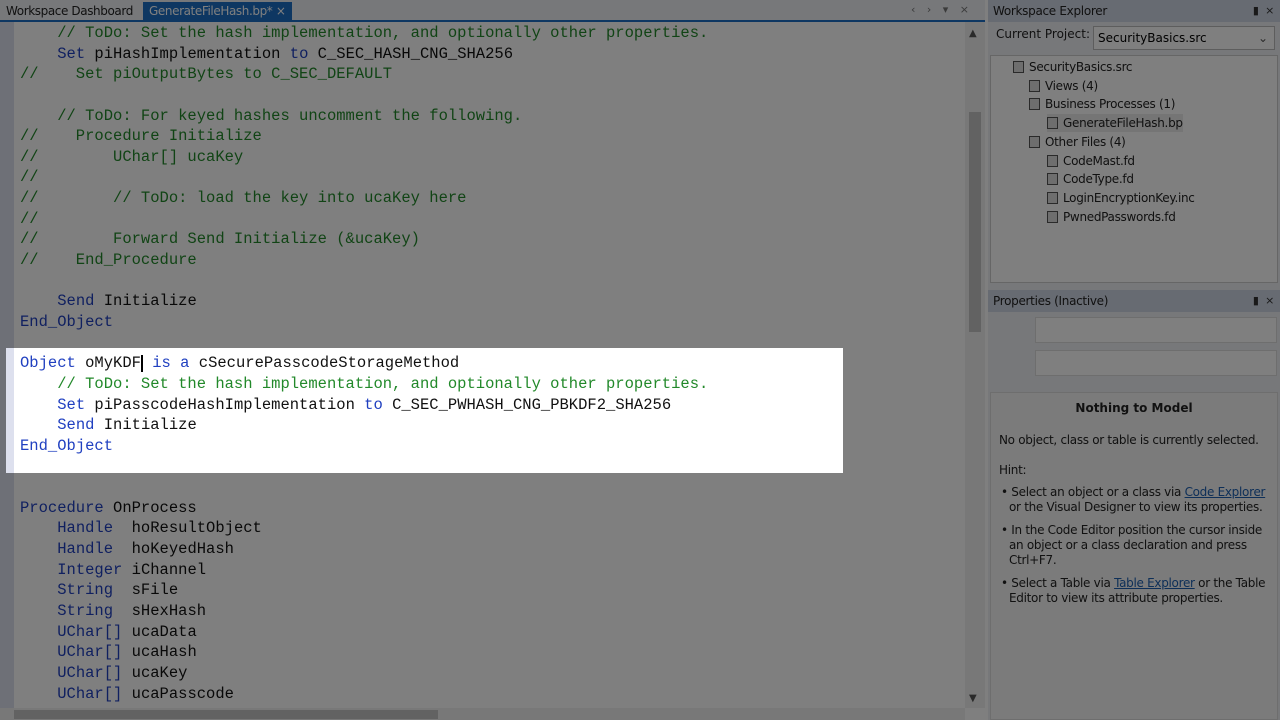  What do you see at coordinates (1071, 85) in the screenshot?
I see `tree-item-label: Views (4)` at bounding box center [1071, 85].